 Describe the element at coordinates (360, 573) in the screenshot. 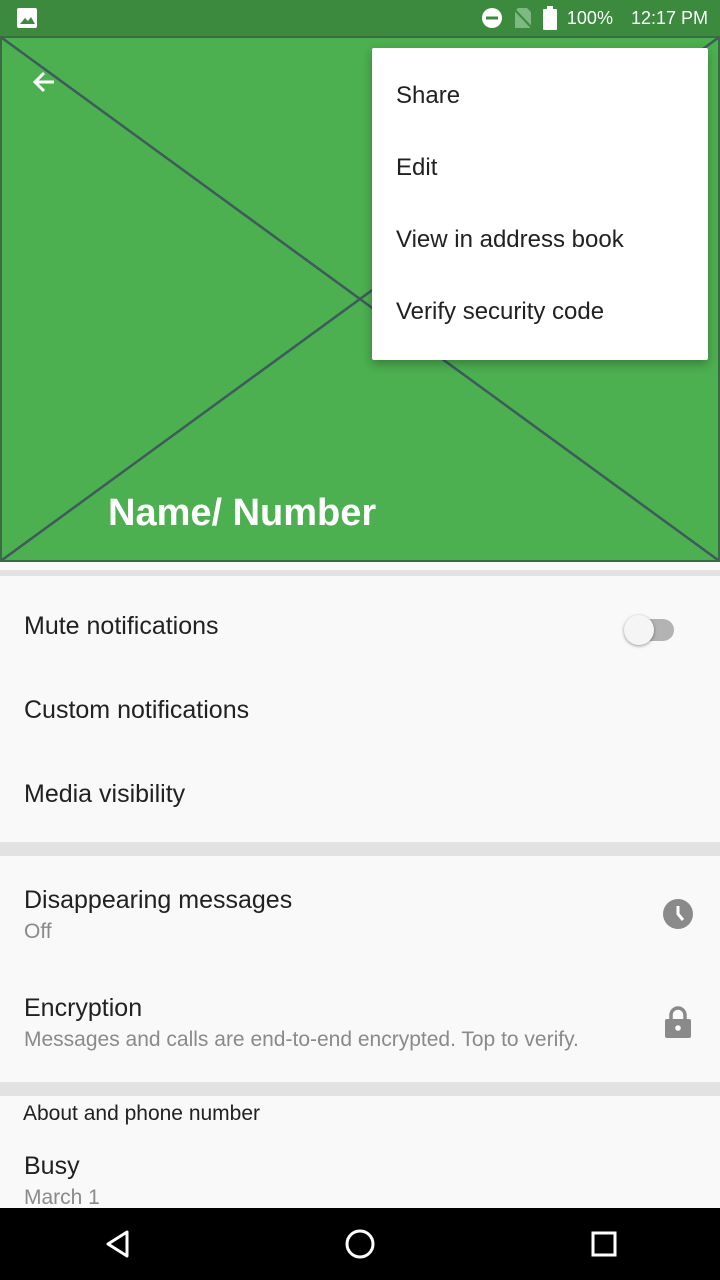

I see `divider` at that location.